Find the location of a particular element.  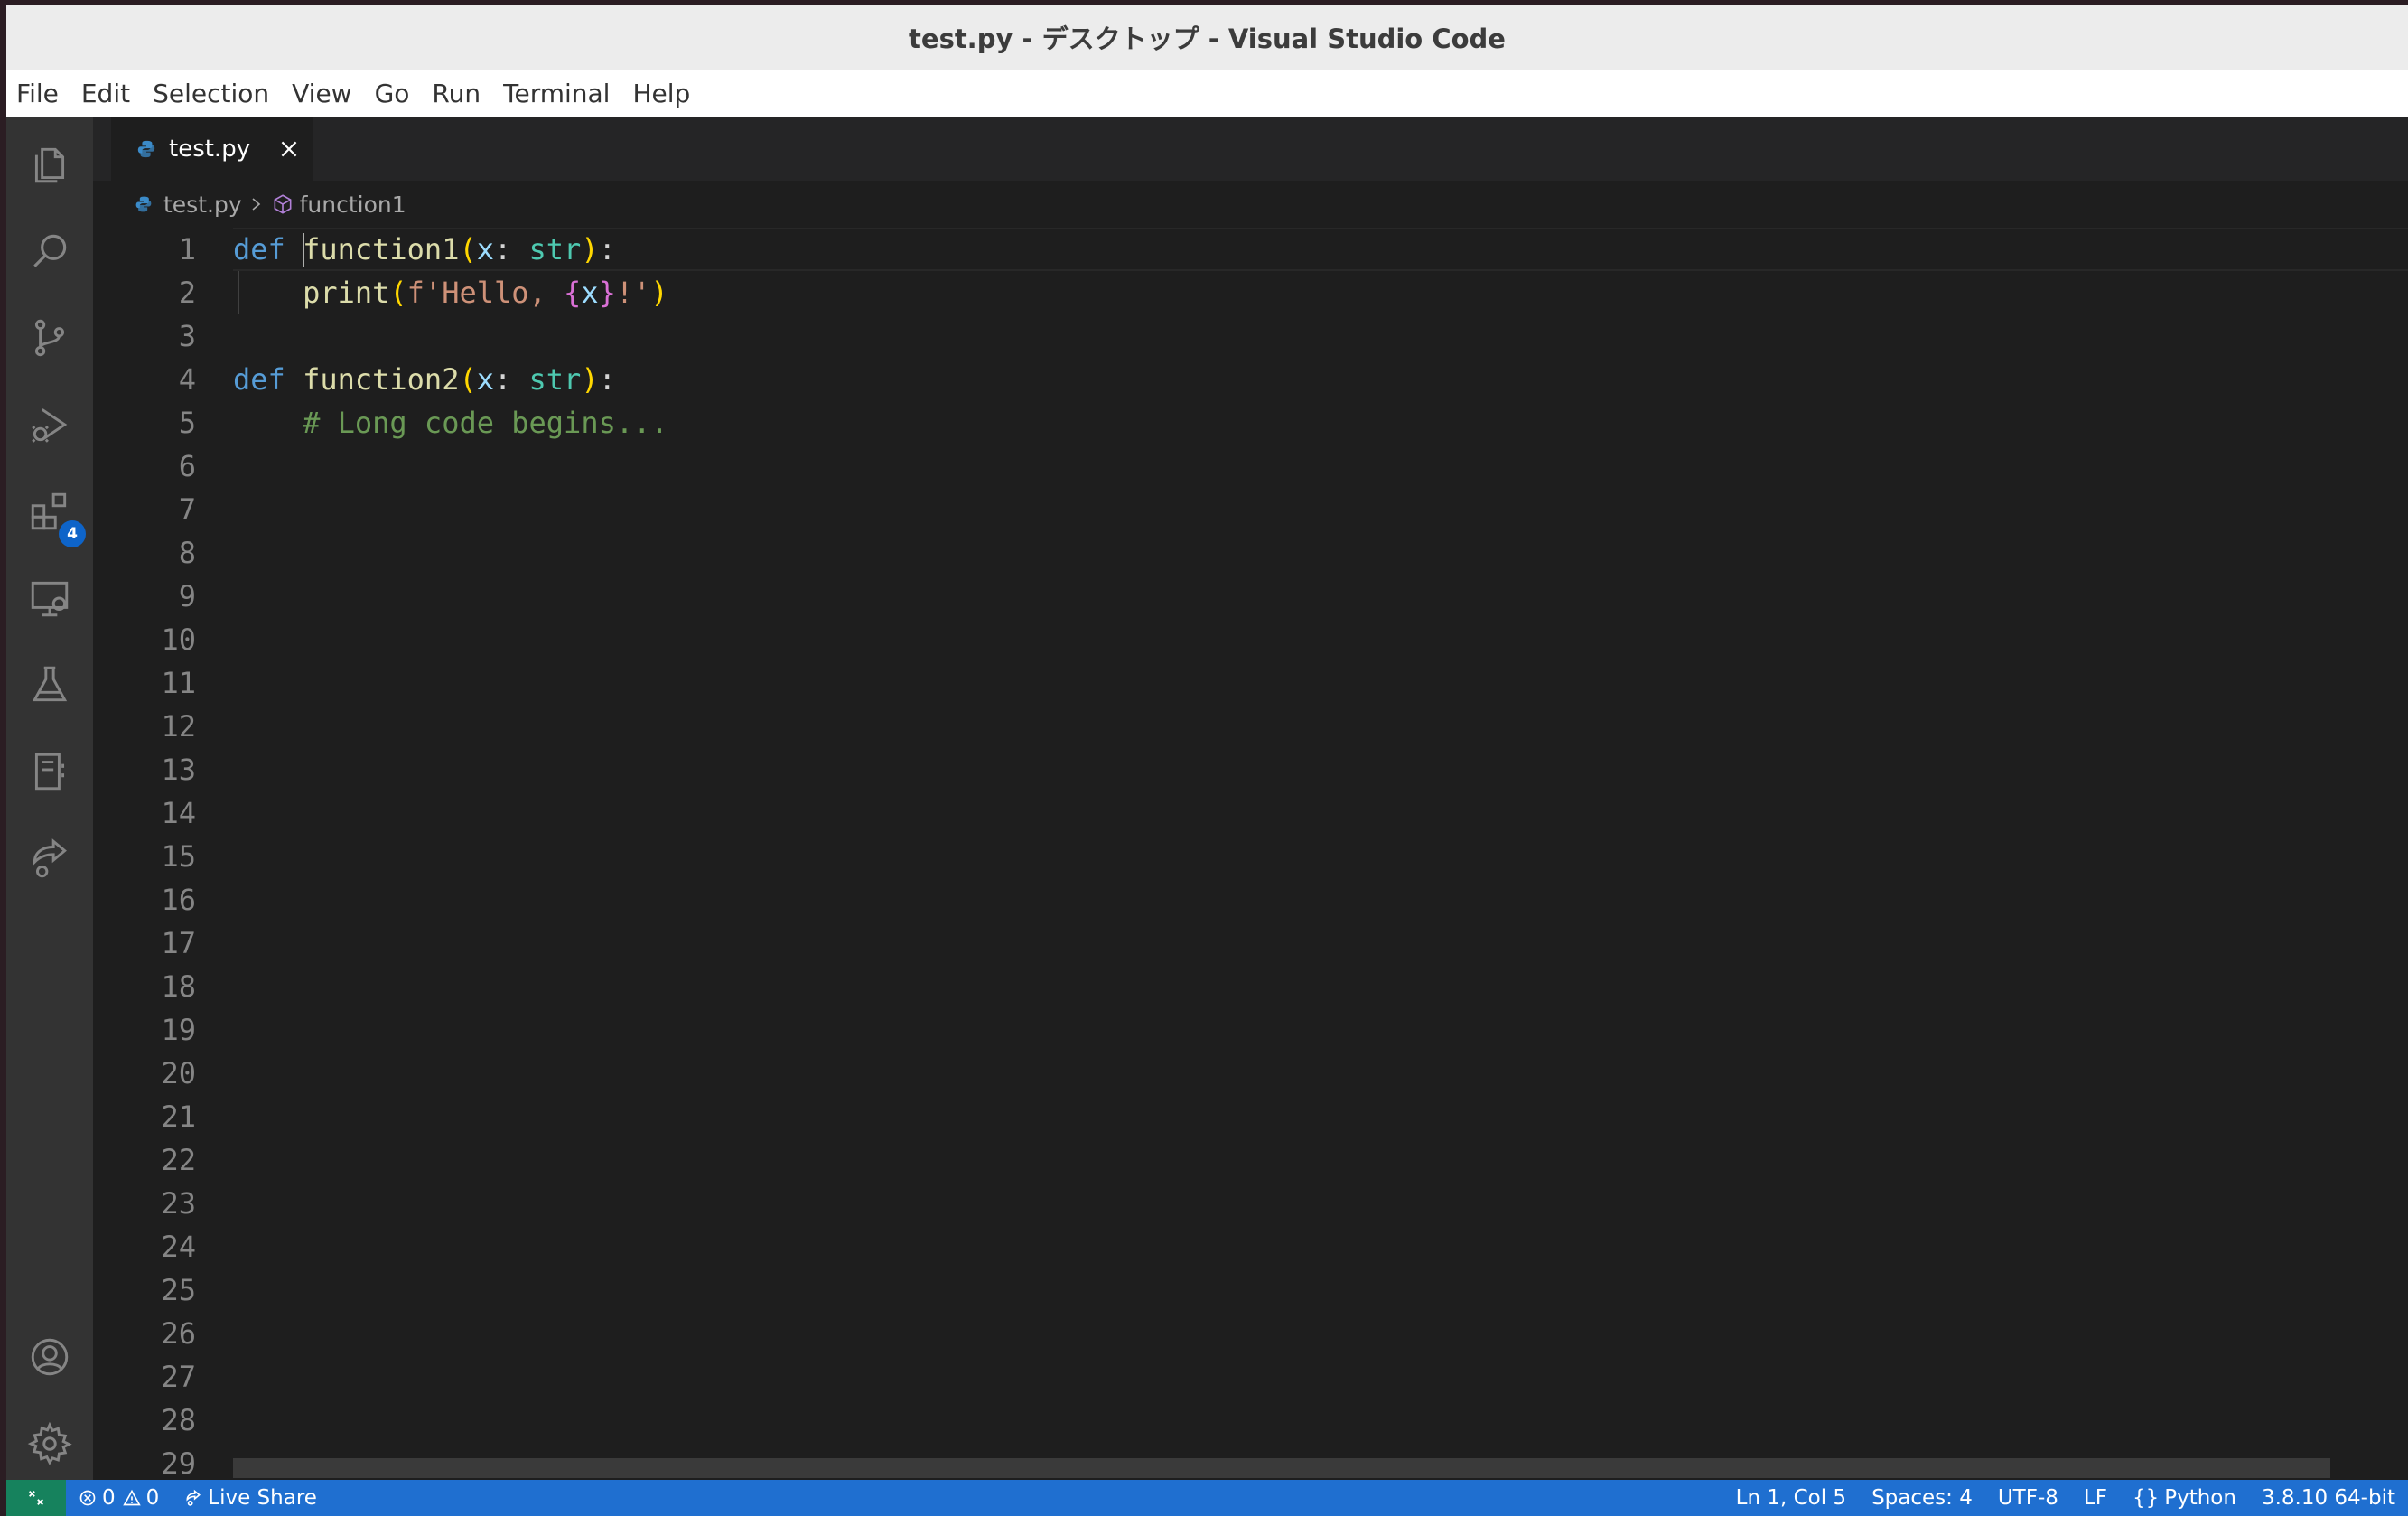

line-number: 12 is located at coordinates (178, 726).